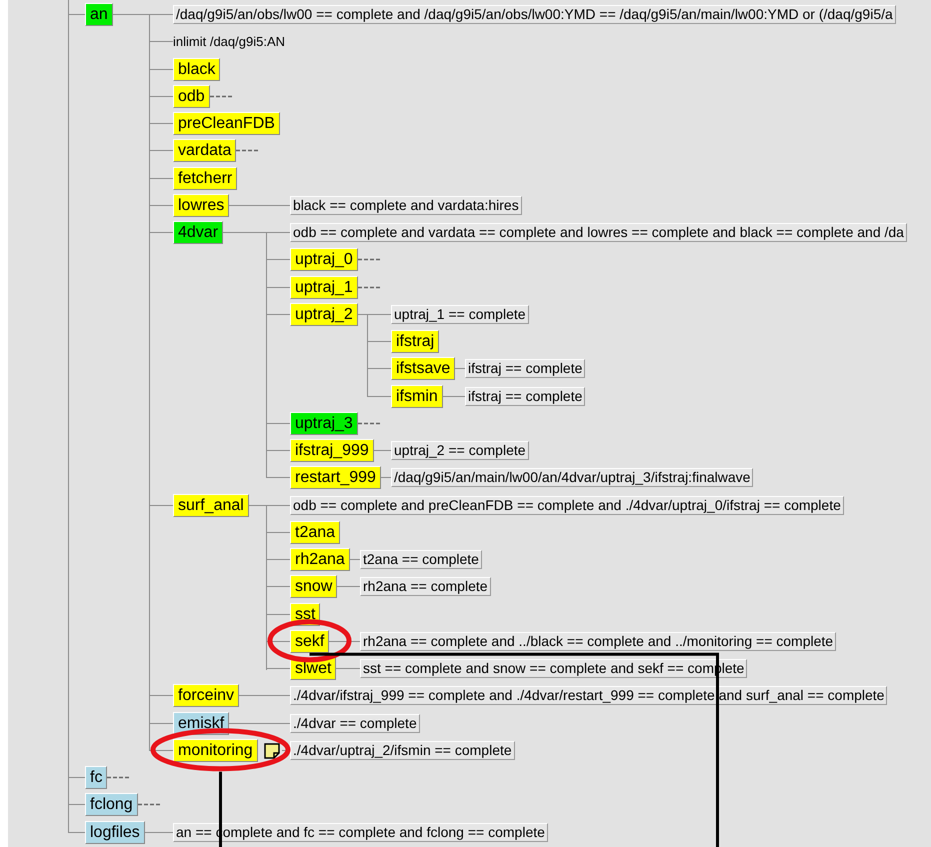 The height and width of the screenshot is (847, 931). Describe the element at coordinates (96, 777) in the screenshot. I see `tree-node: fc` at that location.